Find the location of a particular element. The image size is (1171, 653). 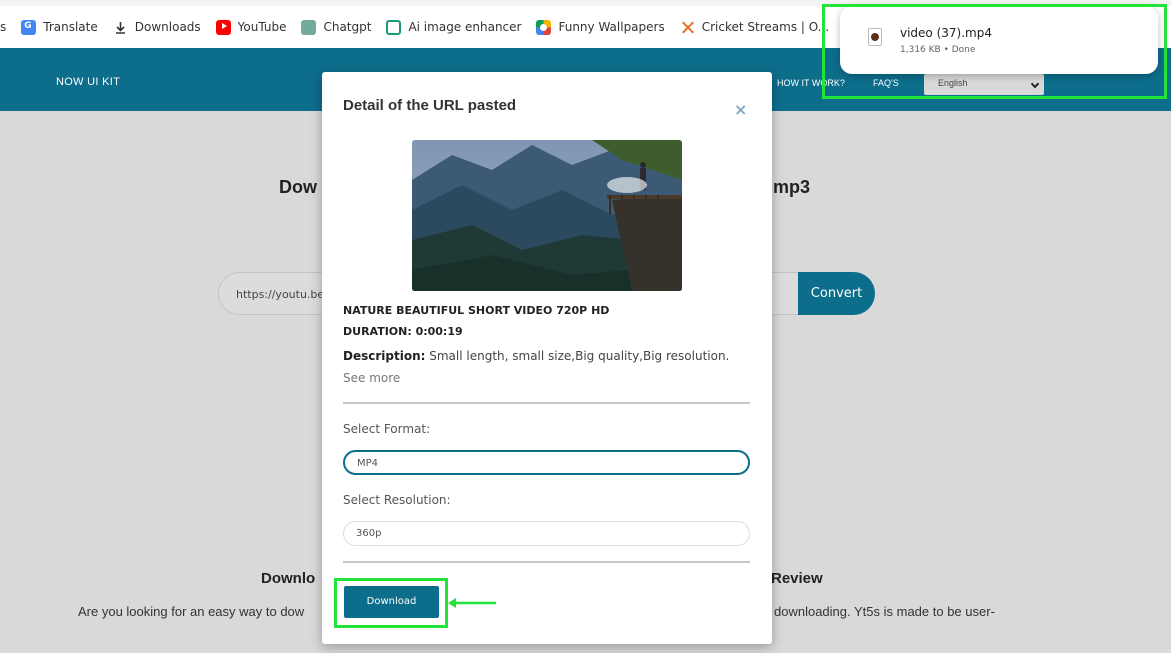

bookmark-label: YouTube is located at coordinates (262, 27).